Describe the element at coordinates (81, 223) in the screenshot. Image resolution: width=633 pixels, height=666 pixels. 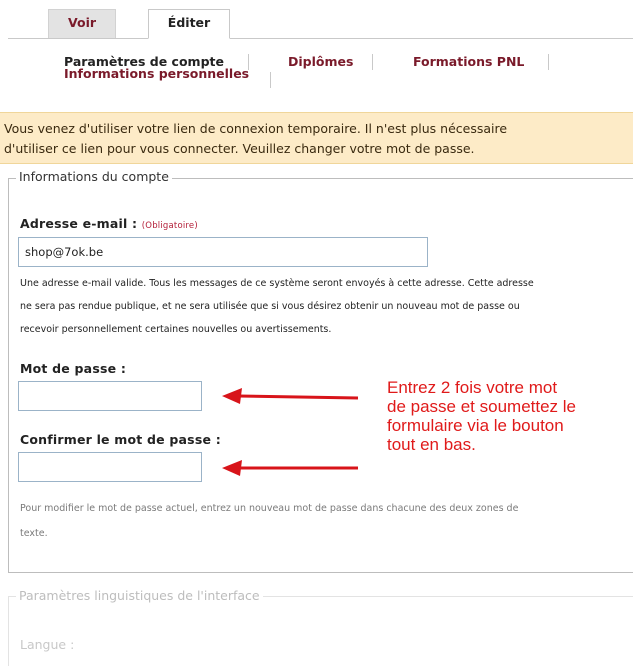
I see `email-label-text: Adresse e-mail :` at that location.